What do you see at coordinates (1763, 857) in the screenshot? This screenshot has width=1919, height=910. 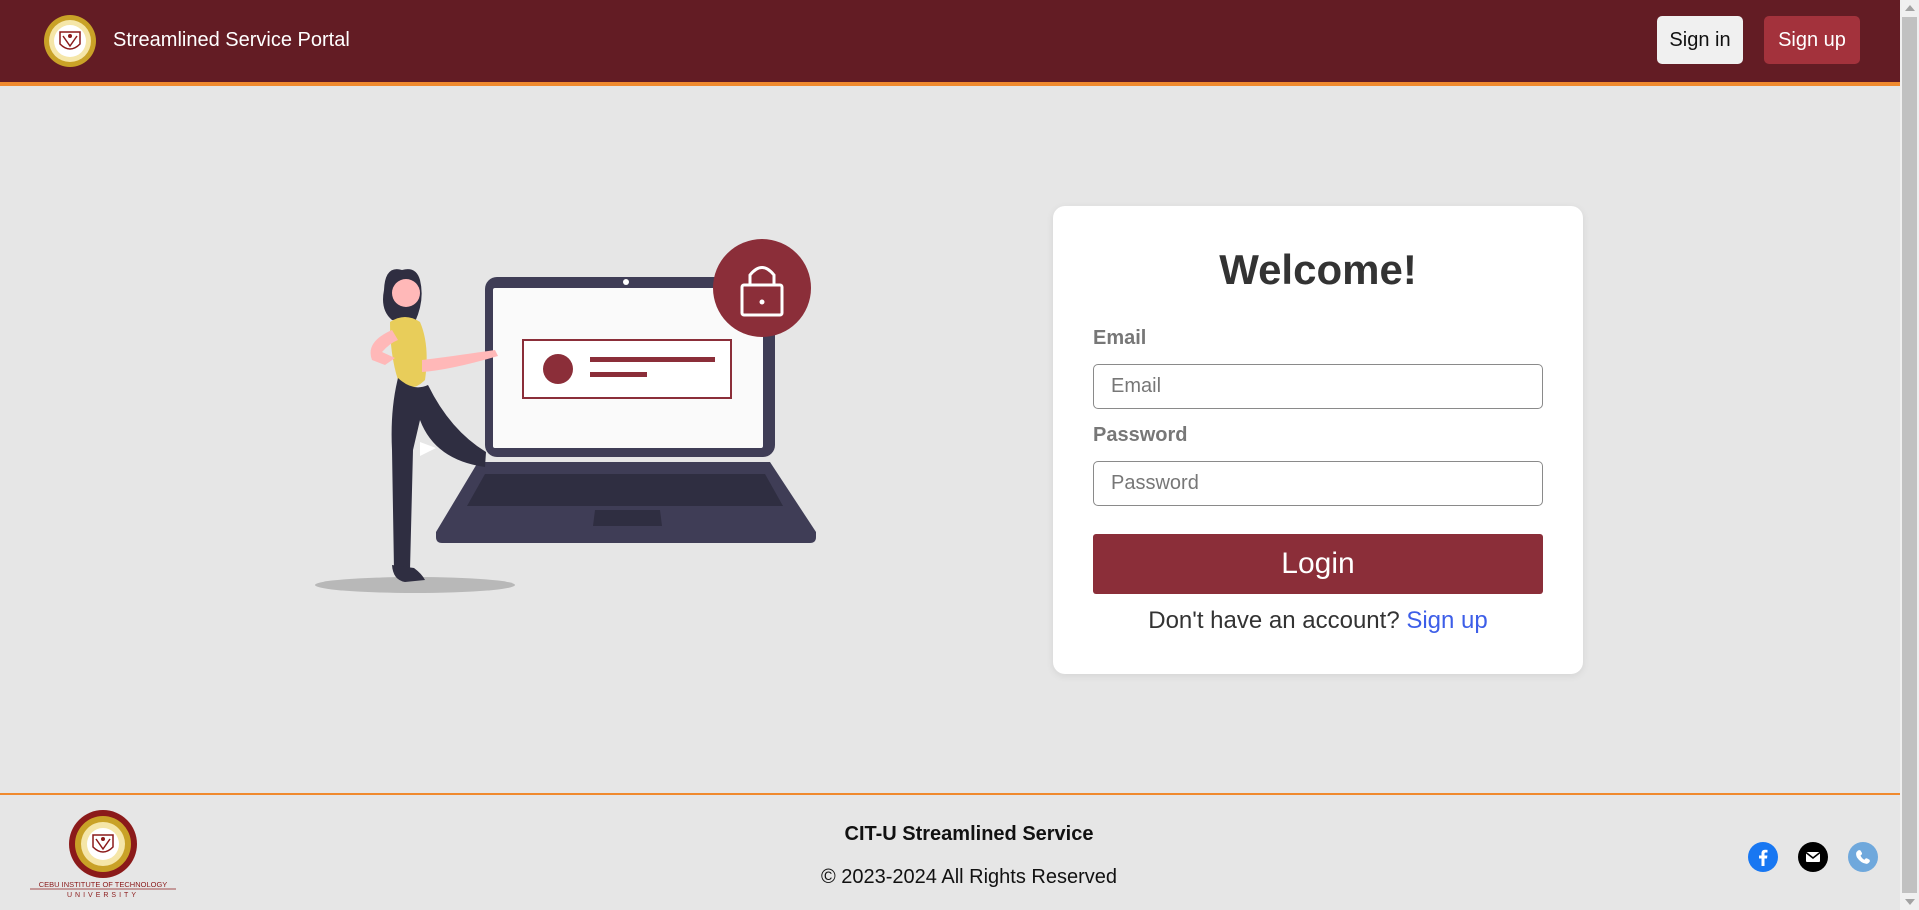 I see `facebook-icon` at bounding box center [1763, 857].